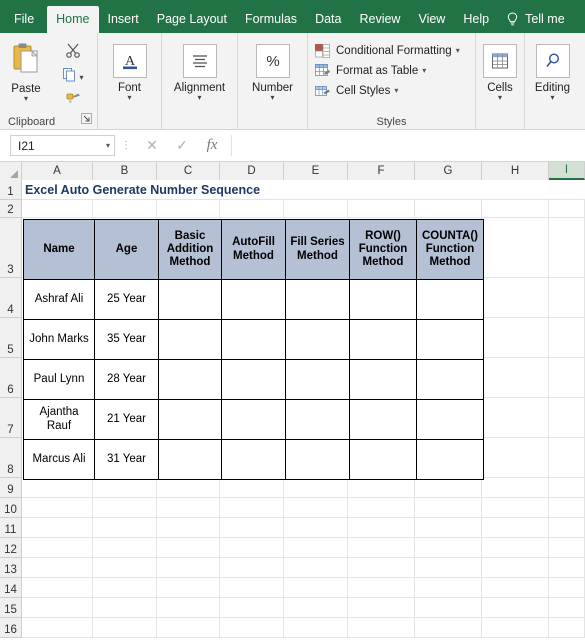 This screenshot has width=585, height=644. I want to click on cell-D2, so click(252, 208).